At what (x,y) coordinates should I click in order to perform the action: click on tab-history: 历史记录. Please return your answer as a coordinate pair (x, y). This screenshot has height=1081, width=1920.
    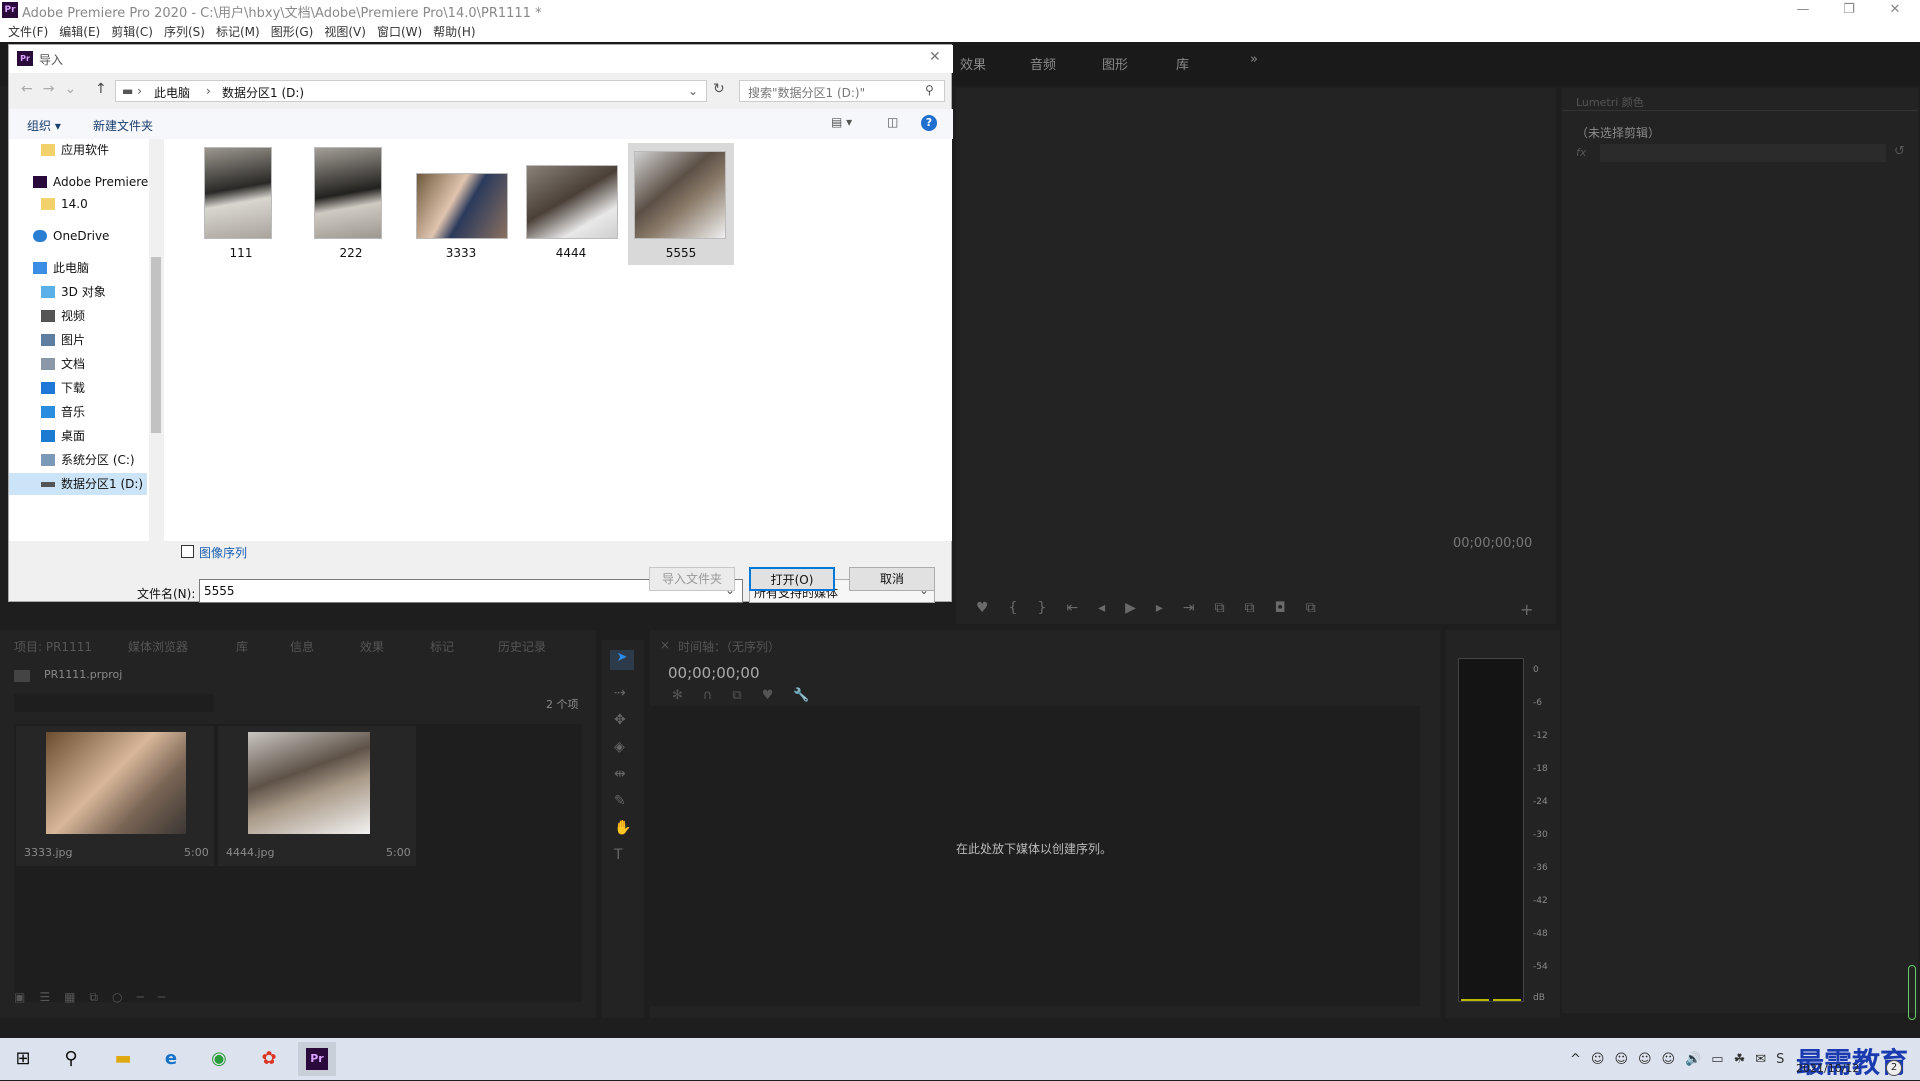
    Looking at the image, I should click on (522, 646).